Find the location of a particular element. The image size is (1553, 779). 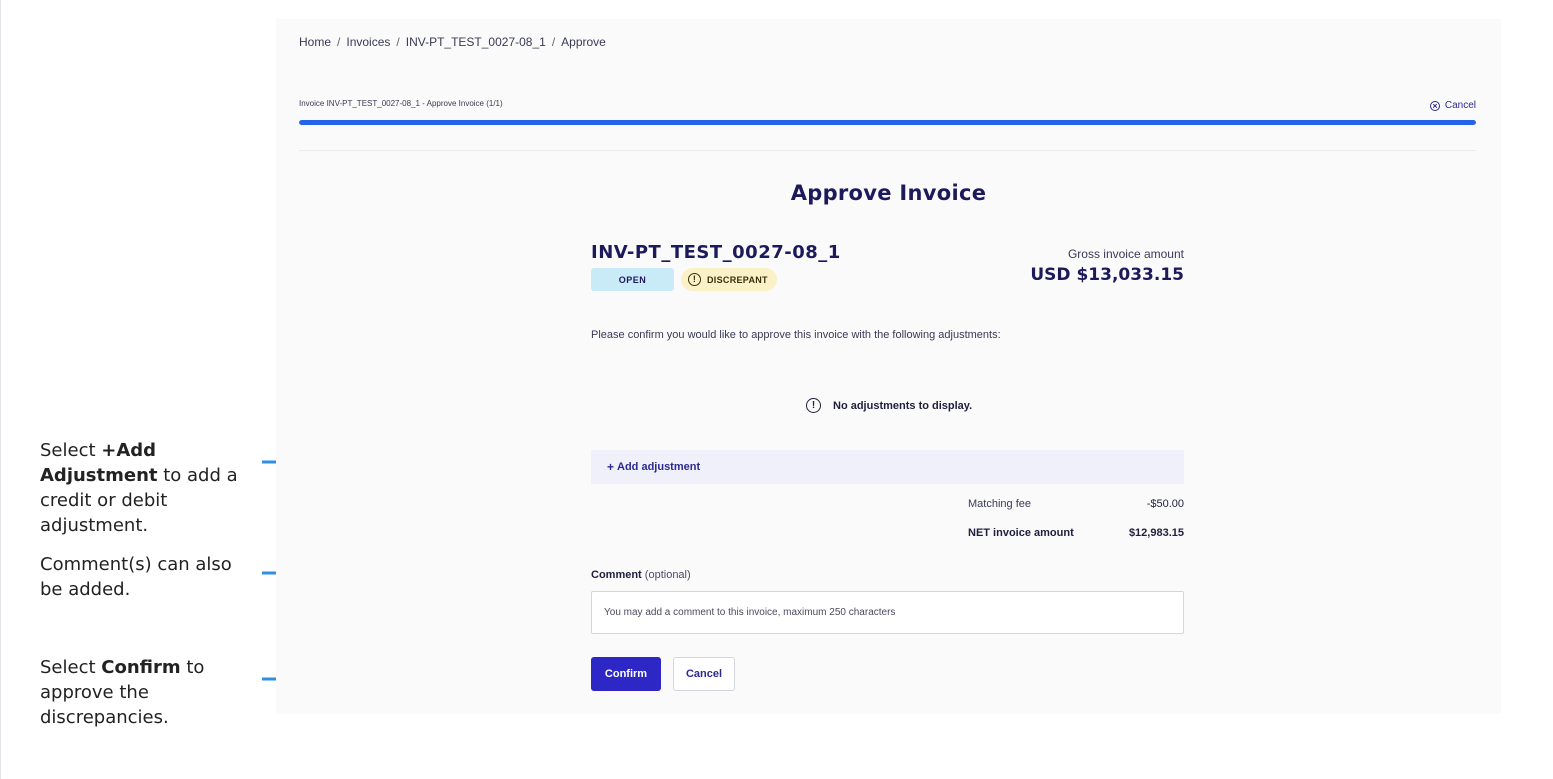

comment-label: Comment (optional) is located at coordinates (641, 575).